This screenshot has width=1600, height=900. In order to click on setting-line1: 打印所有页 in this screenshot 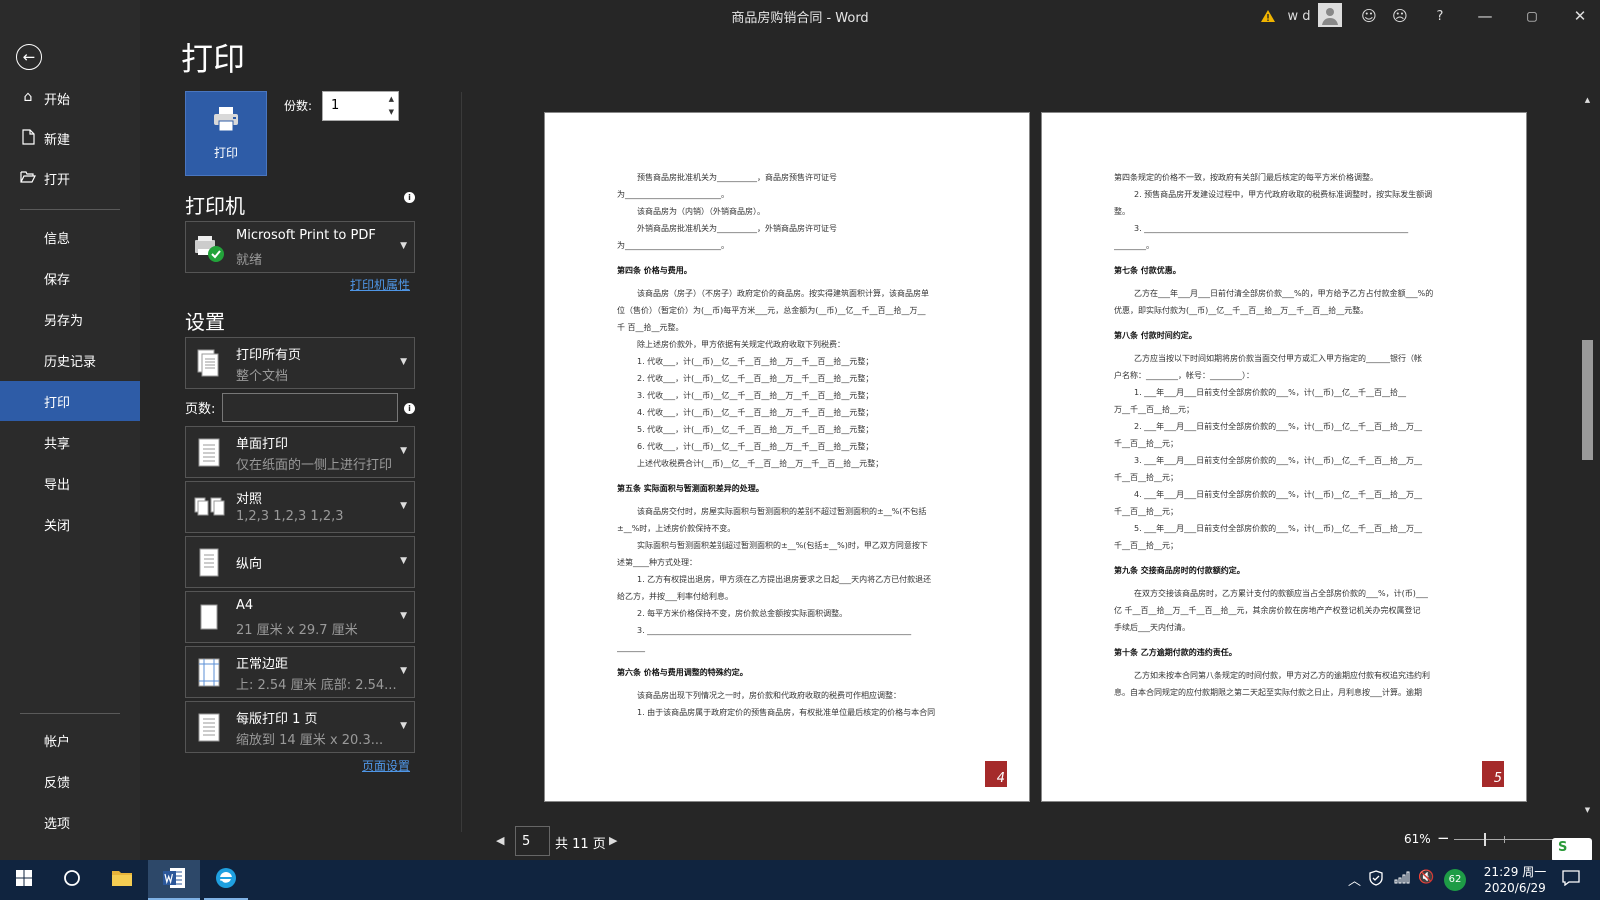, I will do `click(269, 355)`.